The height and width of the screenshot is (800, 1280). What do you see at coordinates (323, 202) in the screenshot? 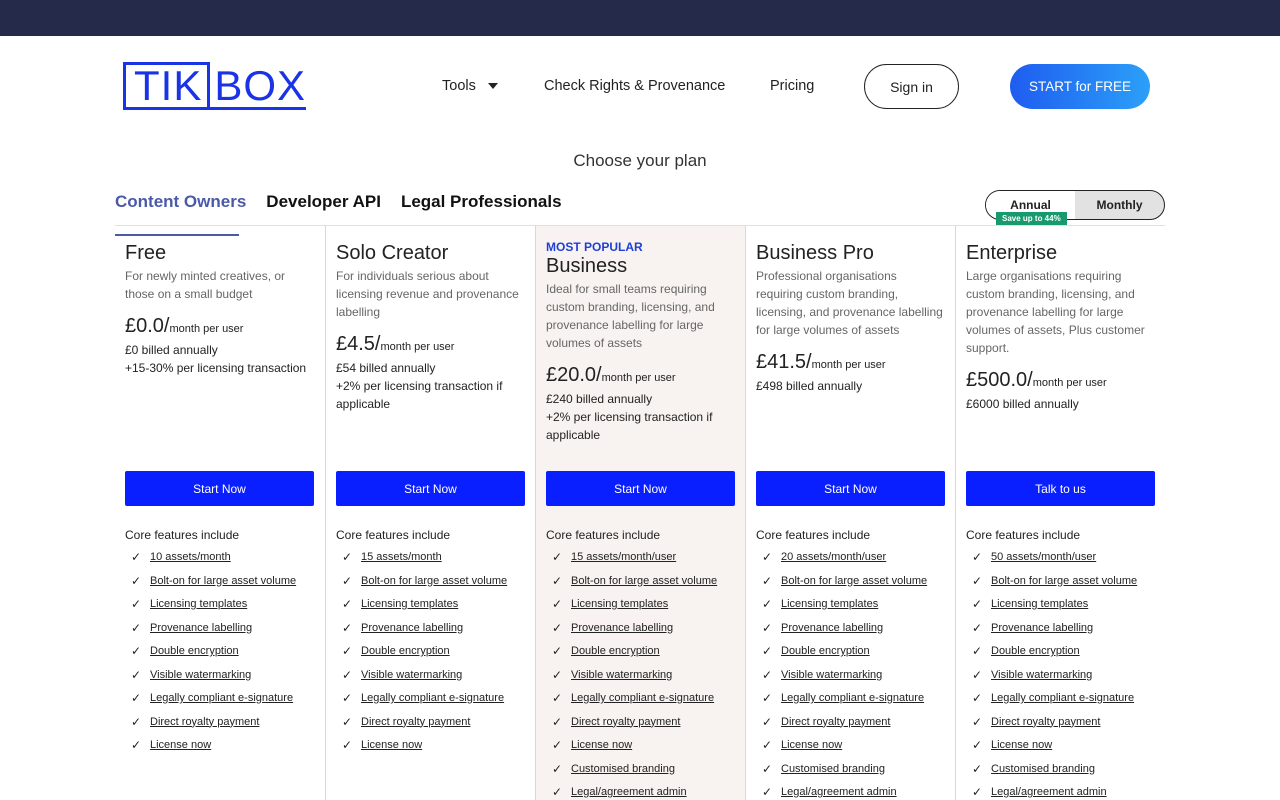
I see `tab-developer-api: Developer API` at bounding box center [323, 202].